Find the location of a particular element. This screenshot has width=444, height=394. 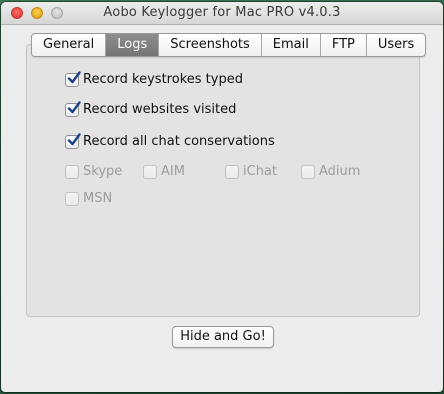

chat-app-aim-option: AIM is located at coordinates (164, 171).